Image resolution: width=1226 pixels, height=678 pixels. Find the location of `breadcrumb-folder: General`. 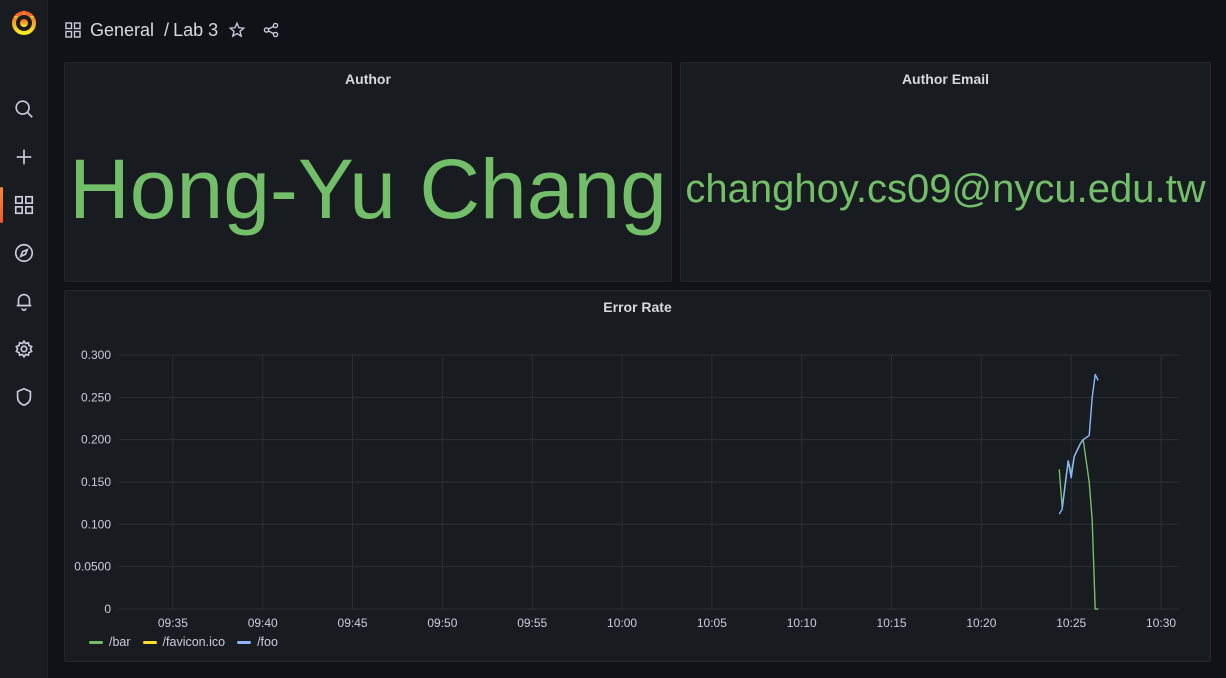

breadcrumb-folder: General is located at coordinates (122, 30).